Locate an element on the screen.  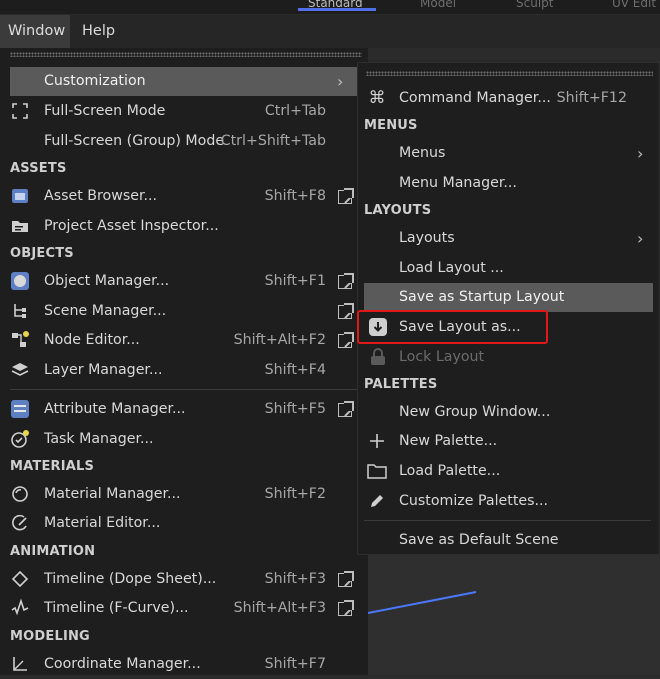
asset-browser-shortcut: Shift+F8 is located at coordinates (295, 196).